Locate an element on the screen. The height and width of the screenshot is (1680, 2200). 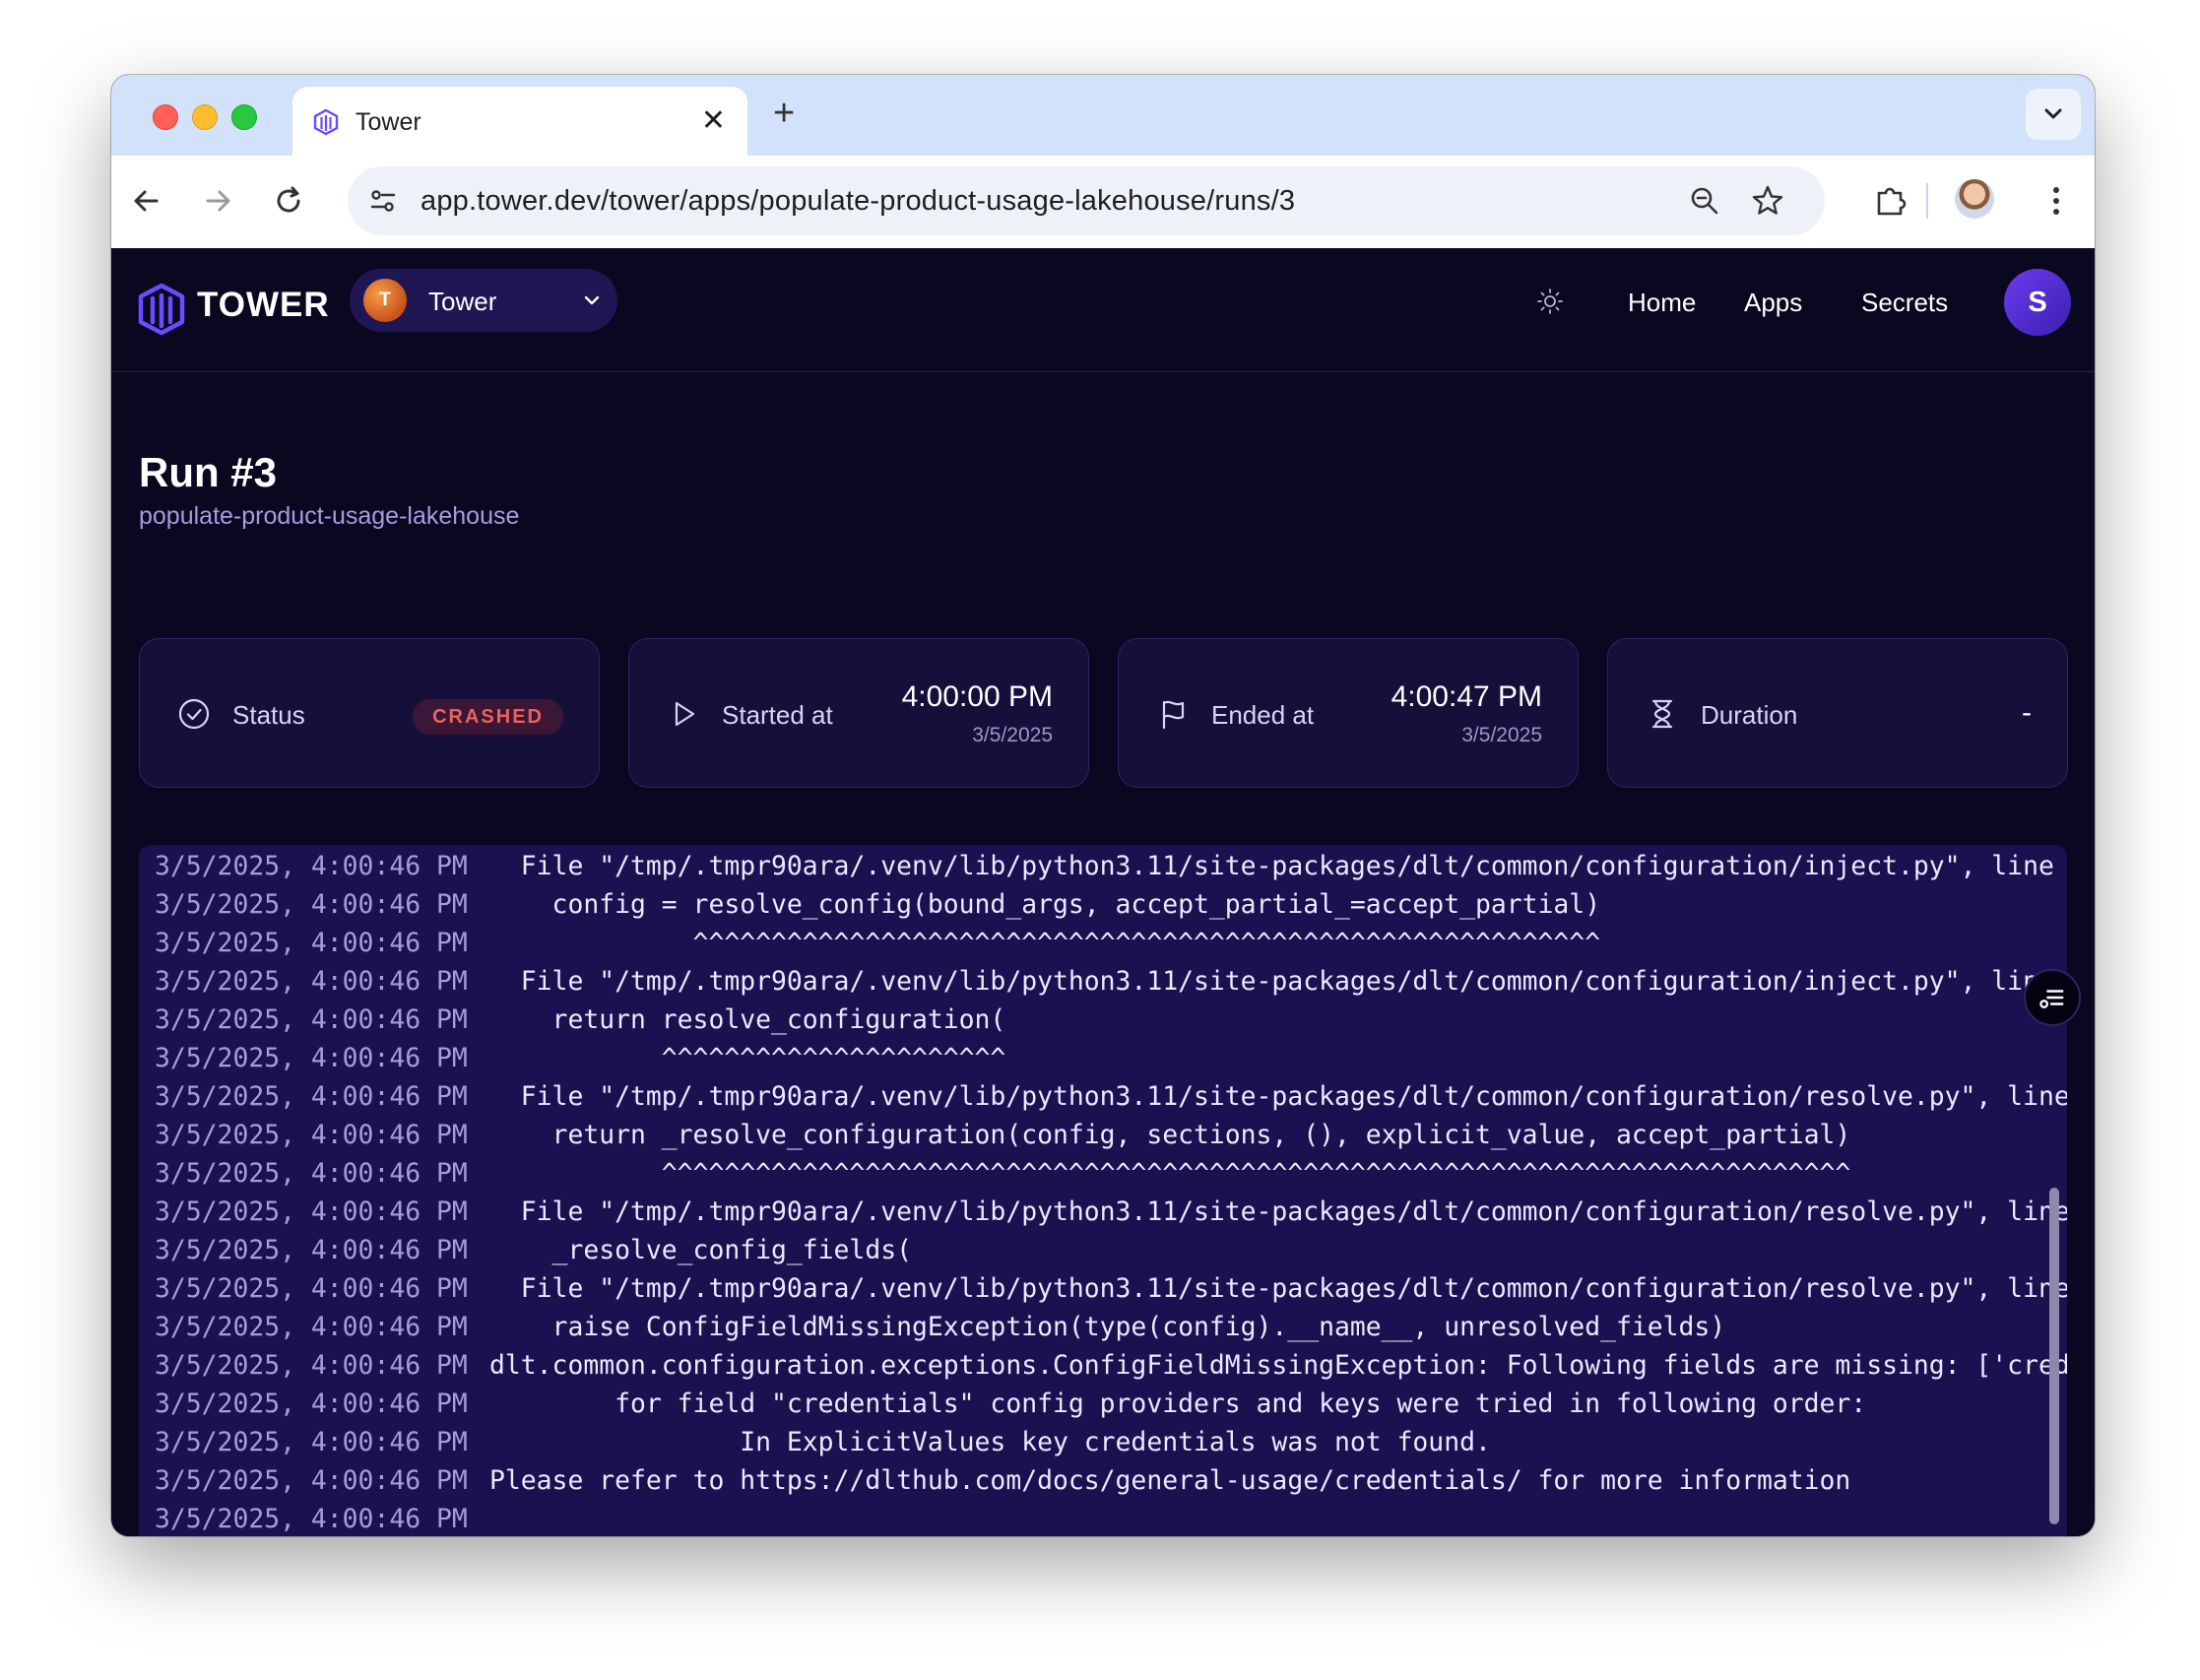
tab-title: Tower is located at coordinates (388, 122).